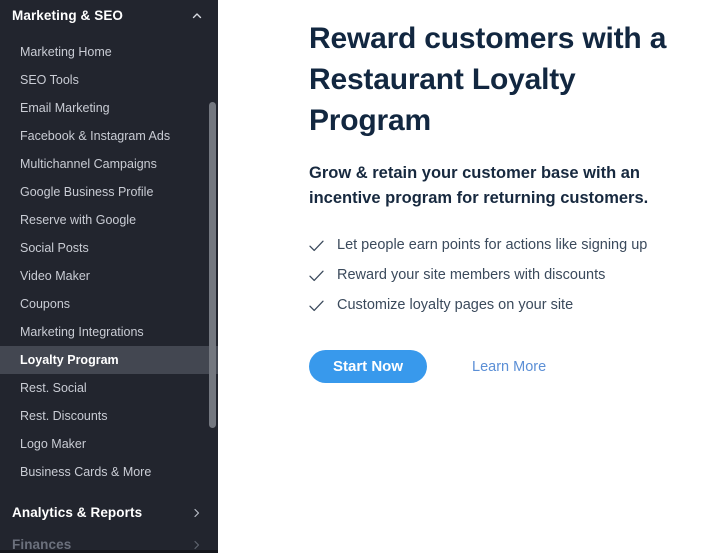  Describe the element at coordinates (109, 248) in the screenshot. I see `sidebar-item-social-posts: Social Posts` at that location.